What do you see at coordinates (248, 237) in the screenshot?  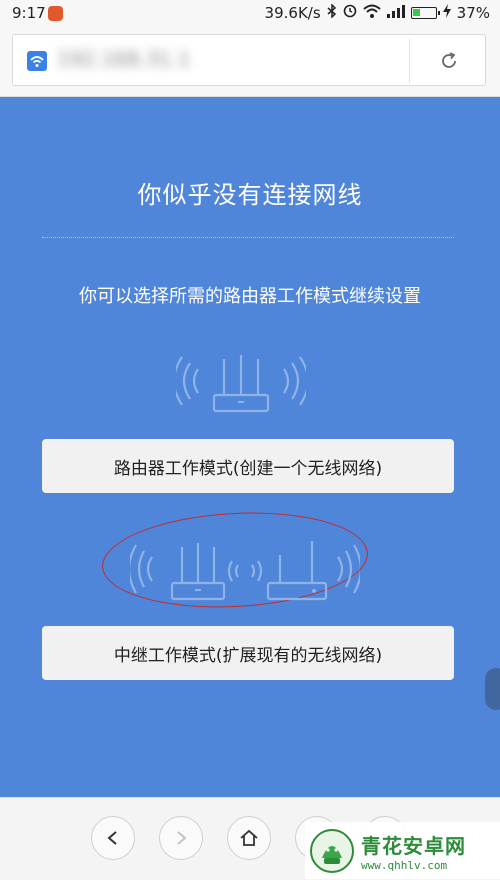 I see `divider` at bounding box center [248, 237].